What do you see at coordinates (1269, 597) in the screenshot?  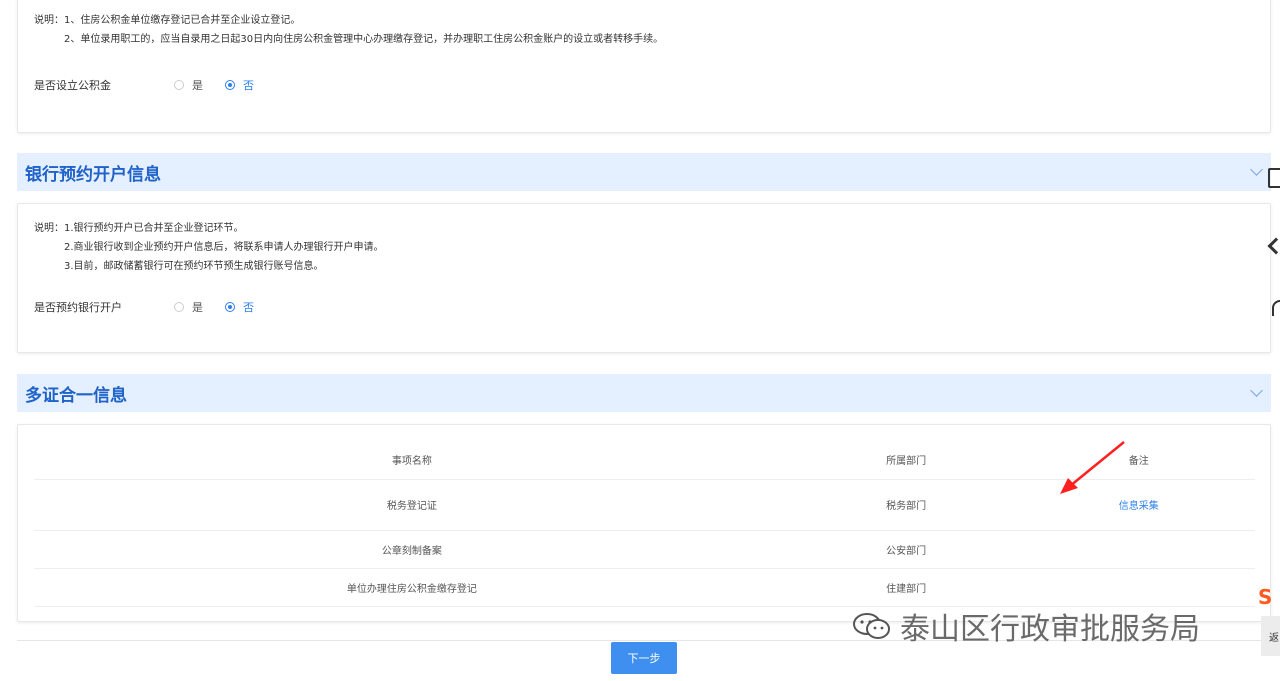 I see `sogou-logo-icon: S` at bounding box center [1269, 597].